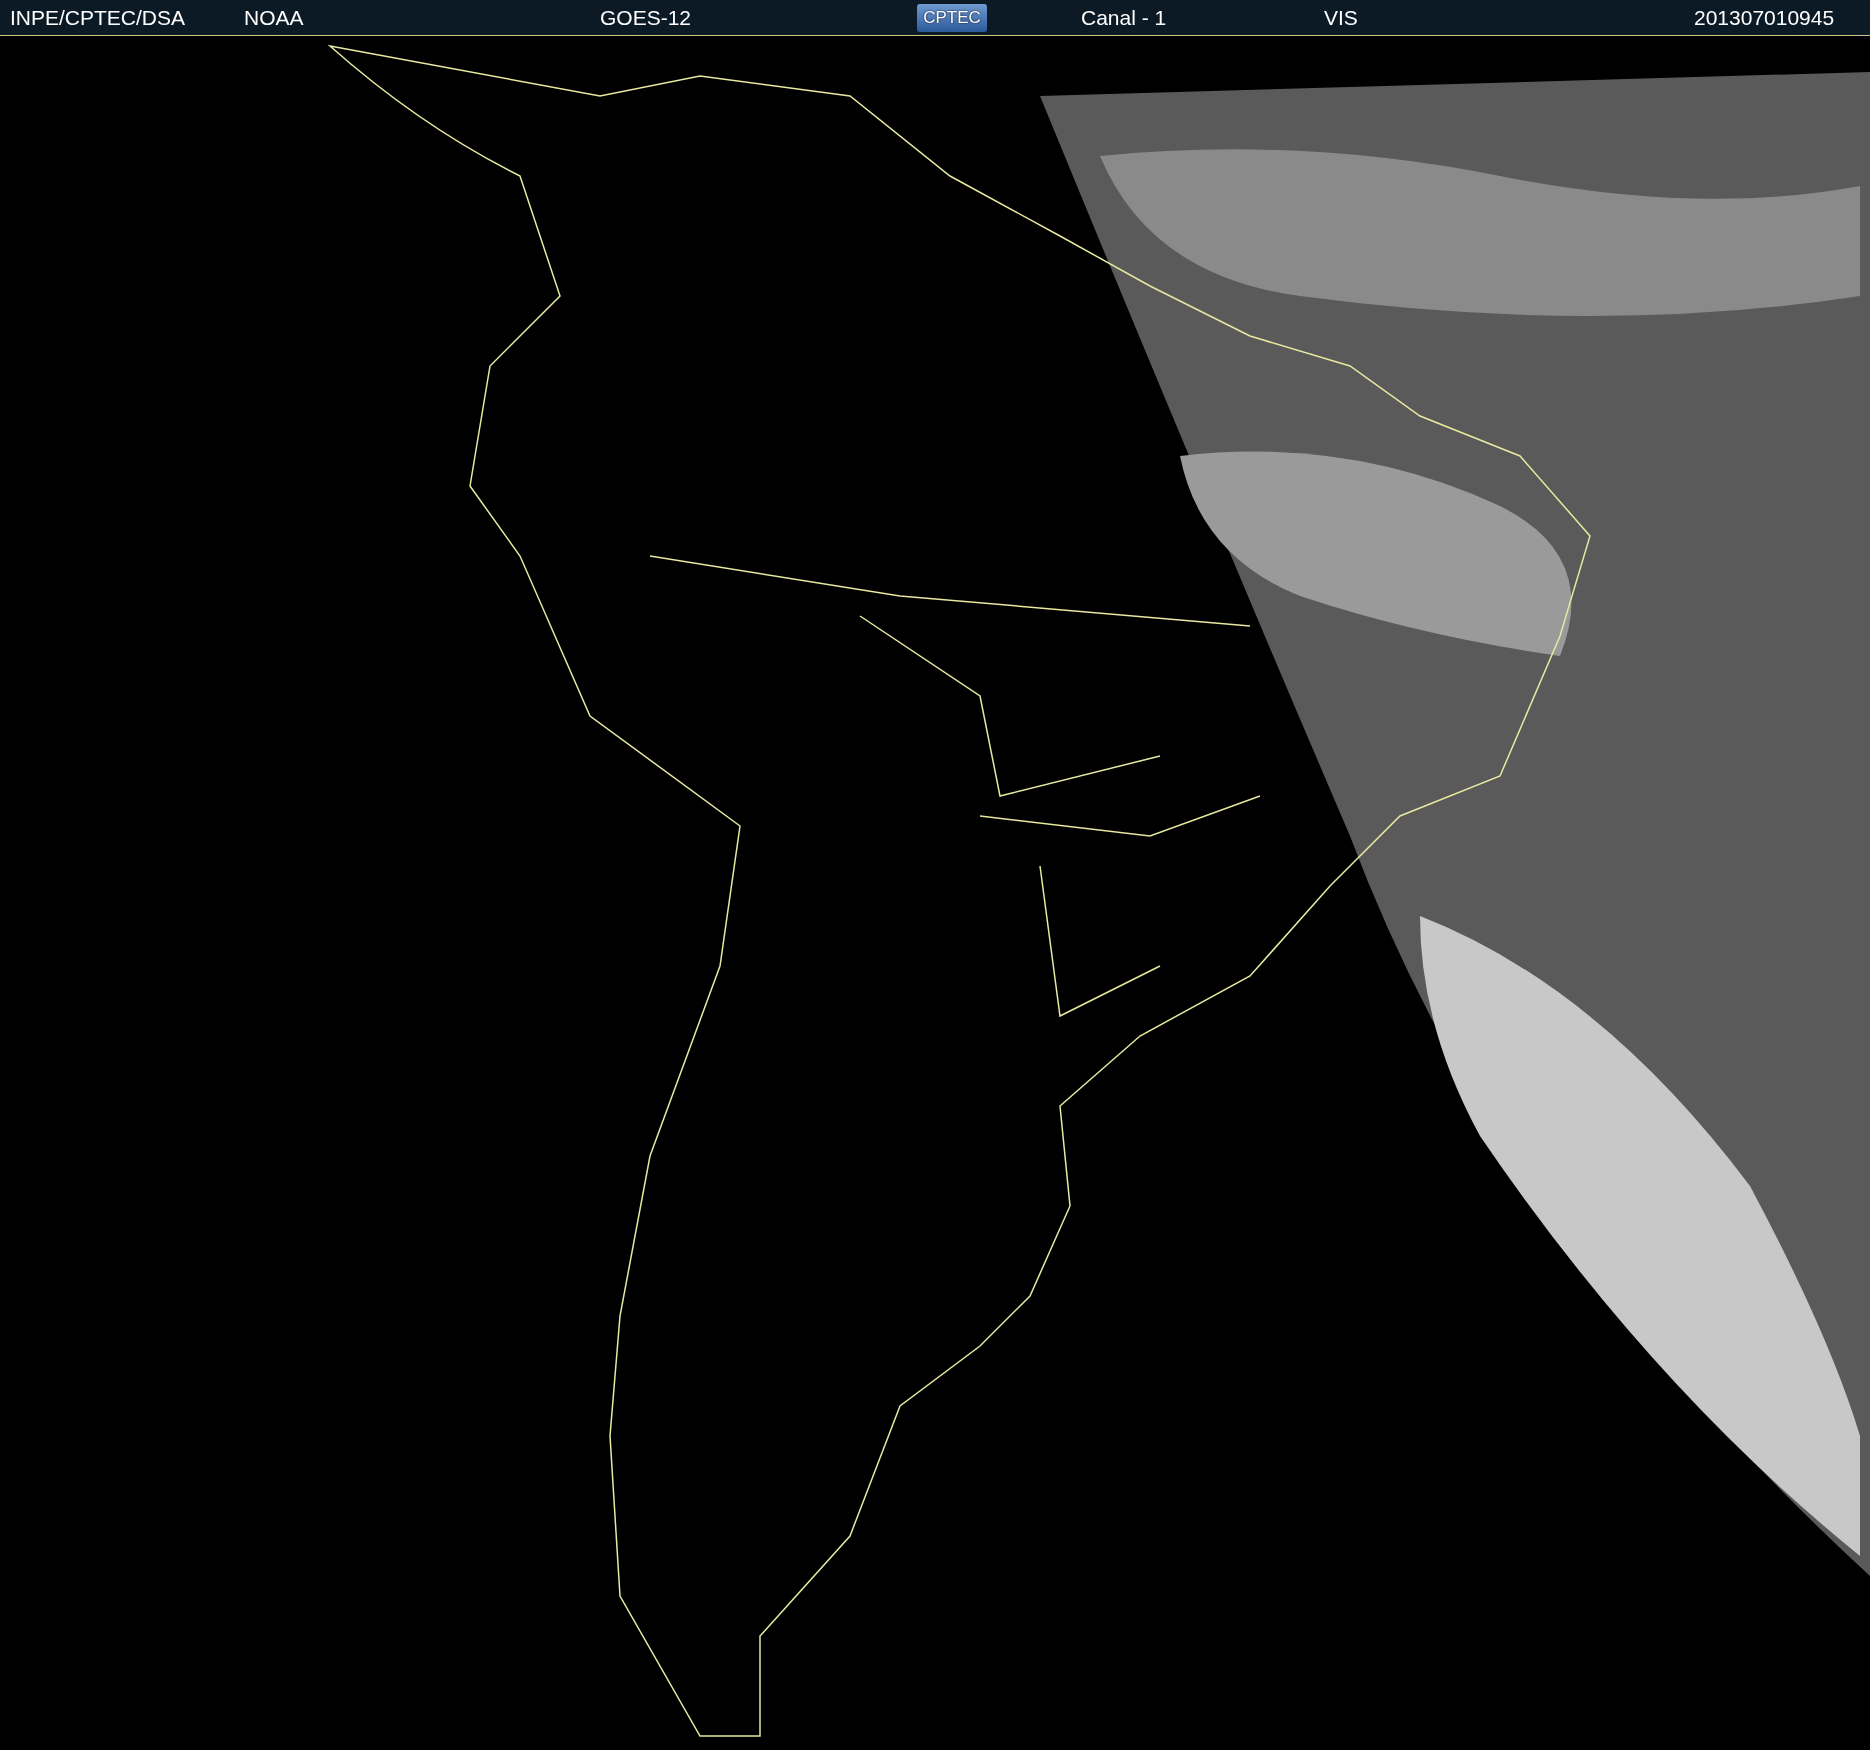 The height and width of the screenshot is (1750, 1870). What do you see at coordinates (98, 17) in the screenshot?
I see `source-label: INPE/CPTEC/DSA` at bounding box center [98, 17].